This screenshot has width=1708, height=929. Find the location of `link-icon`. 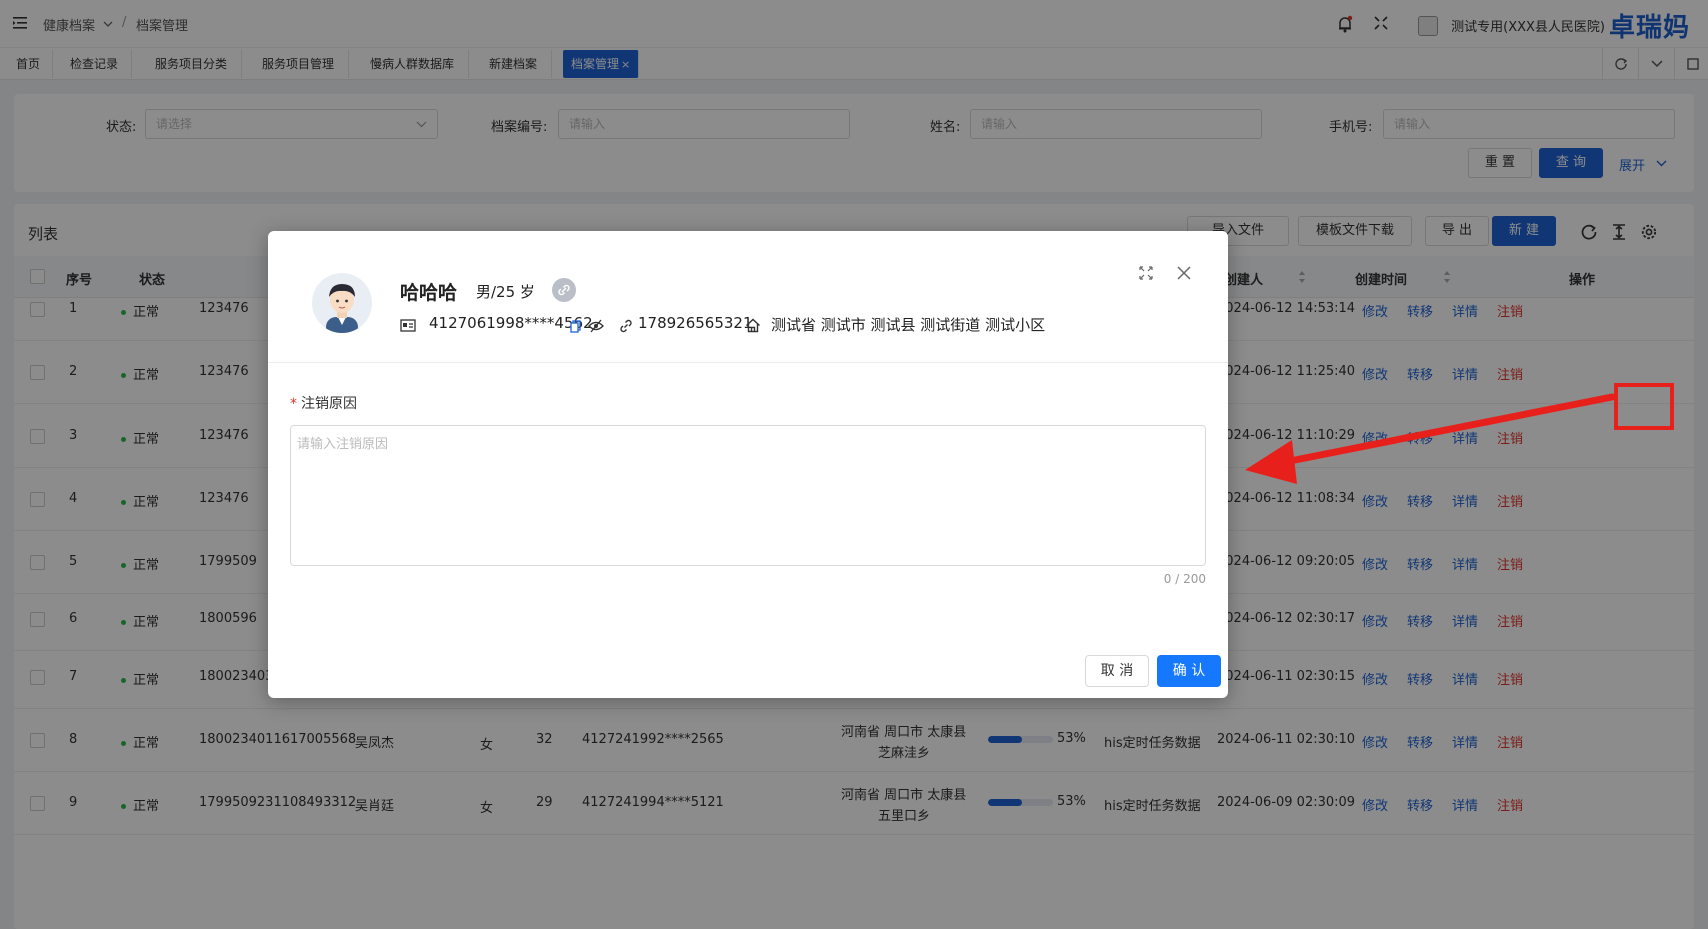

link-icon is located at coordinates (564, 290).